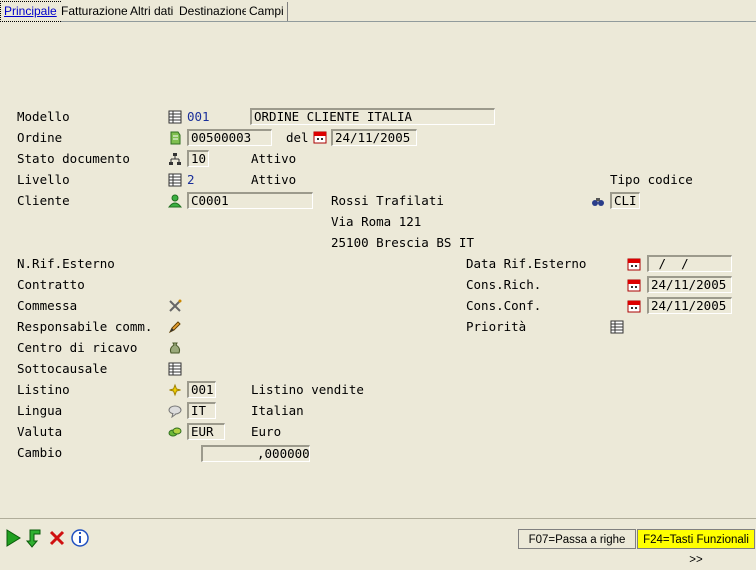 This screenshot has height=570, width=756. What do you see at coordinates (40, 137) in the screenshot?
I see `label-ordine: Ordine` at bounding box center [40, 137].